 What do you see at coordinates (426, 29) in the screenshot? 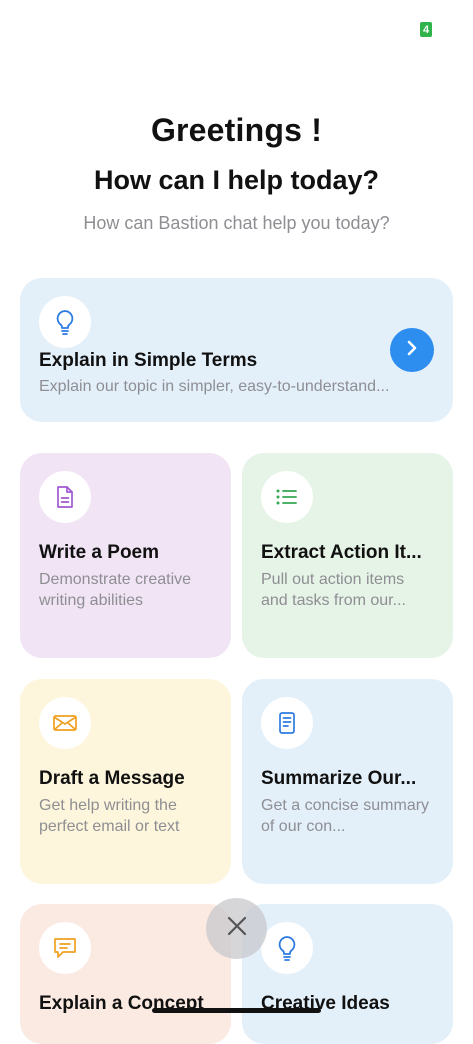
I see `status-badge: 4` at bounding box center [426, 29].